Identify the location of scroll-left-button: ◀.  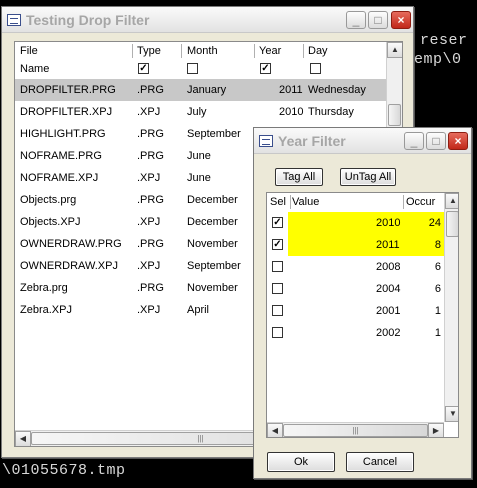
(23, 438).